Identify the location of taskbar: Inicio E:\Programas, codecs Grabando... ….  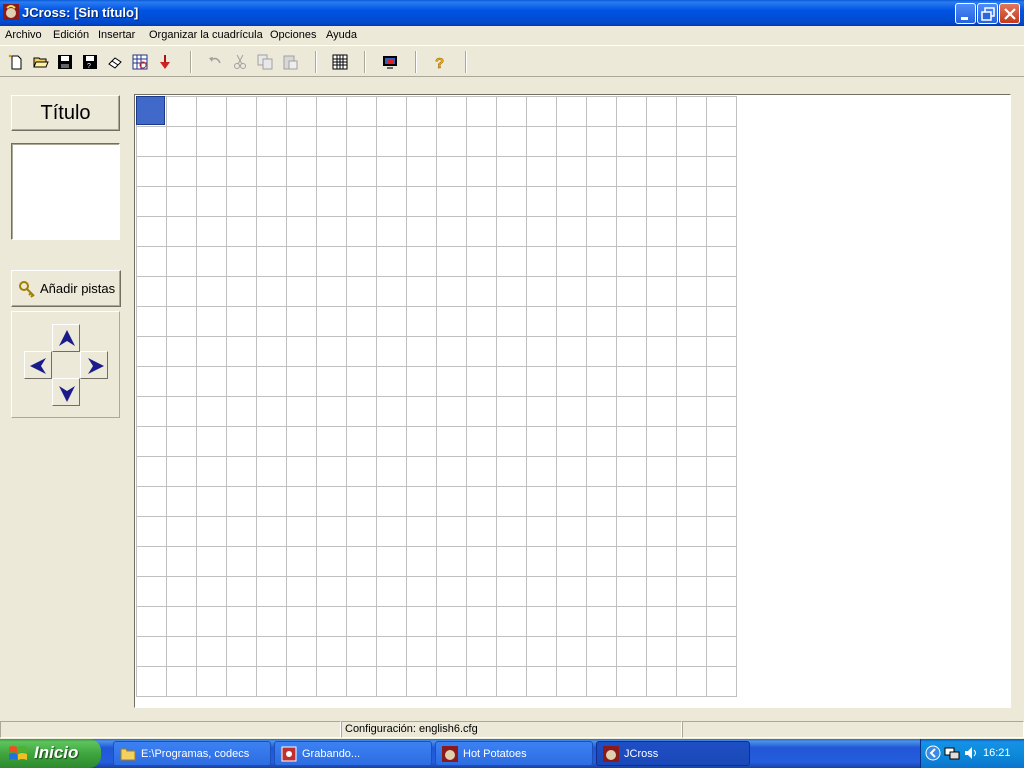
(512, 753).